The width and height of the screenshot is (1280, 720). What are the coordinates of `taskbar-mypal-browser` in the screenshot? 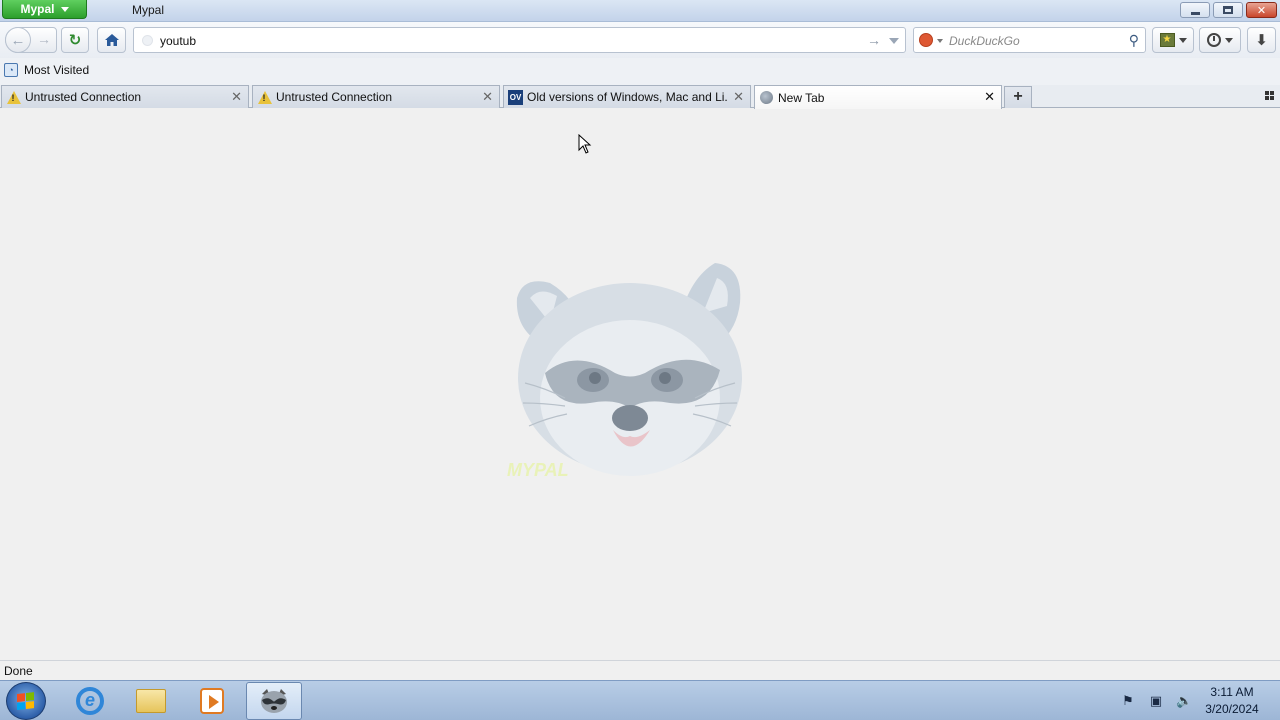 It's located at (274, 701).